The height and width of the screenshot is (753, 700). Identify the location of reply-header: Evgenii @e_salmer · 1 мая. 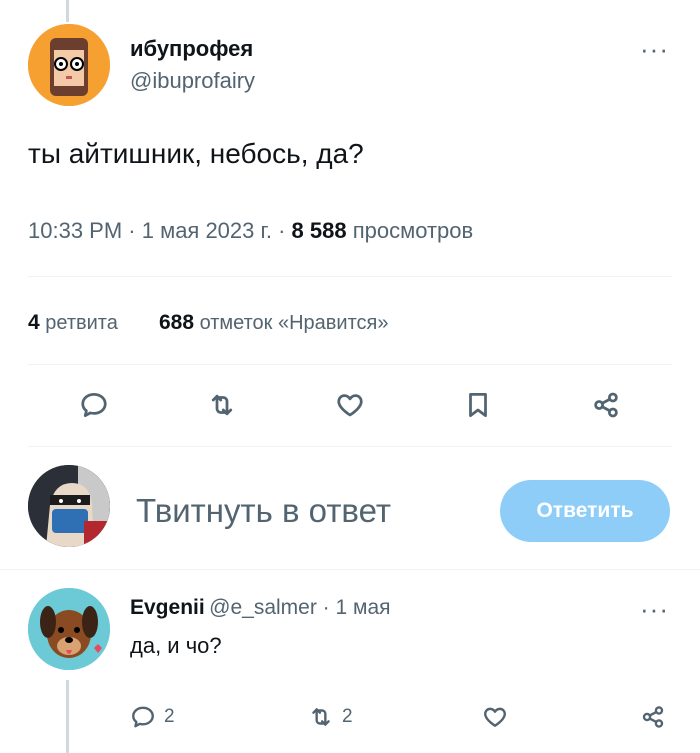
(260, 608).